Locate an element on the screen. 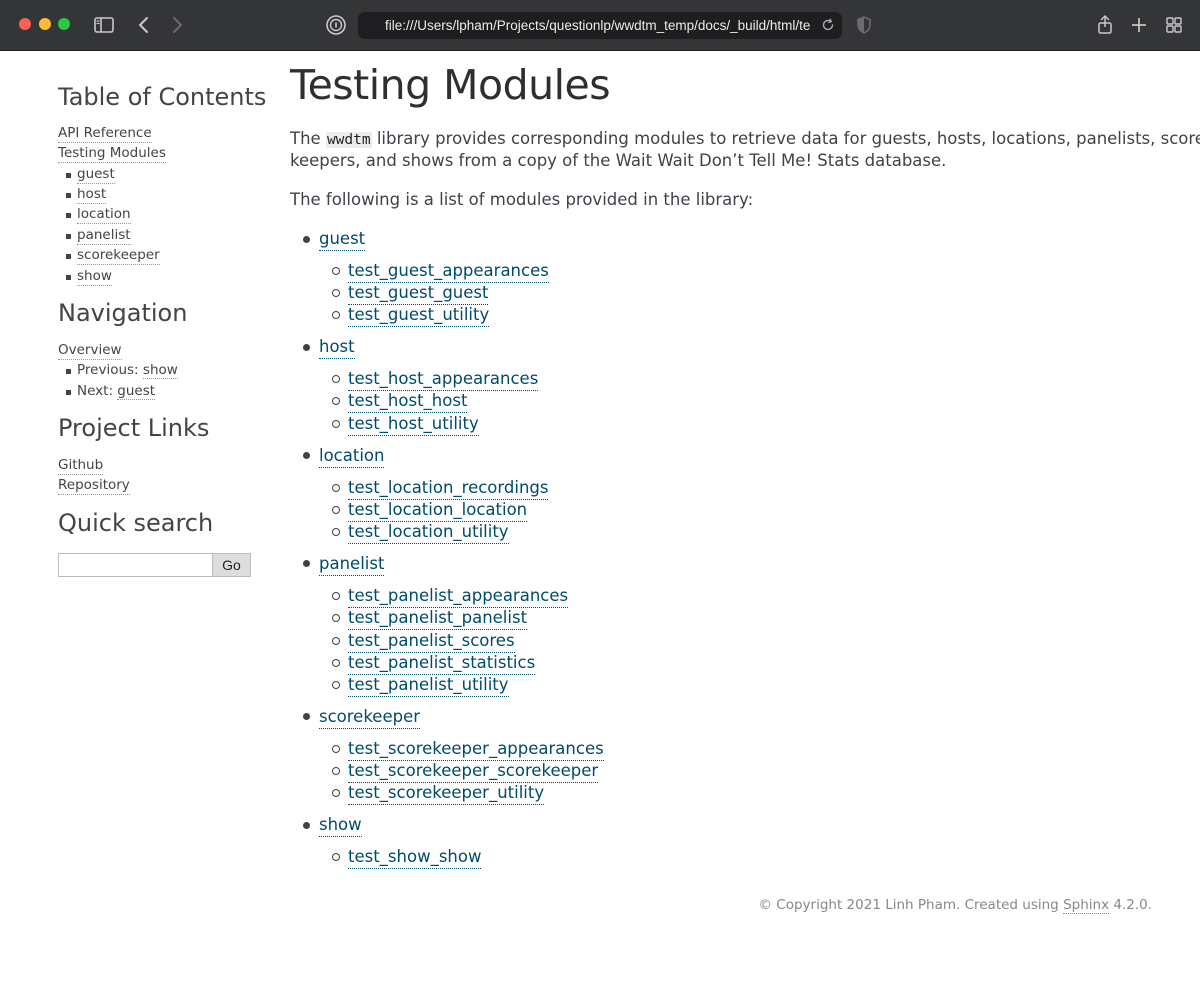 This screenshot has height=1003, width=1200. toc-item-show: show is located at coordinates (94, 277).